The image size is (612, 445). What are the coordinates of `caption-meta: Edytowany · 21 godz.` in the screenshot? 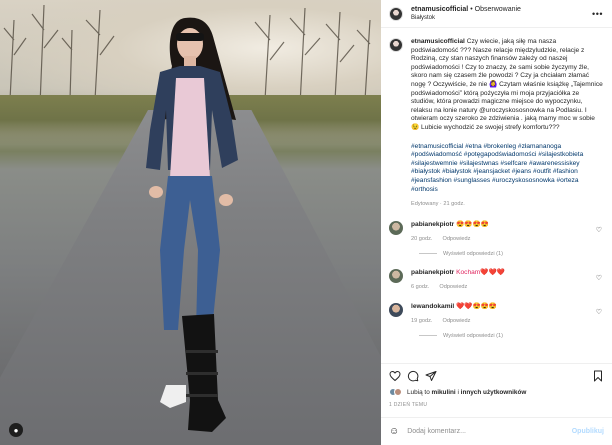 It's located at (438, 204).